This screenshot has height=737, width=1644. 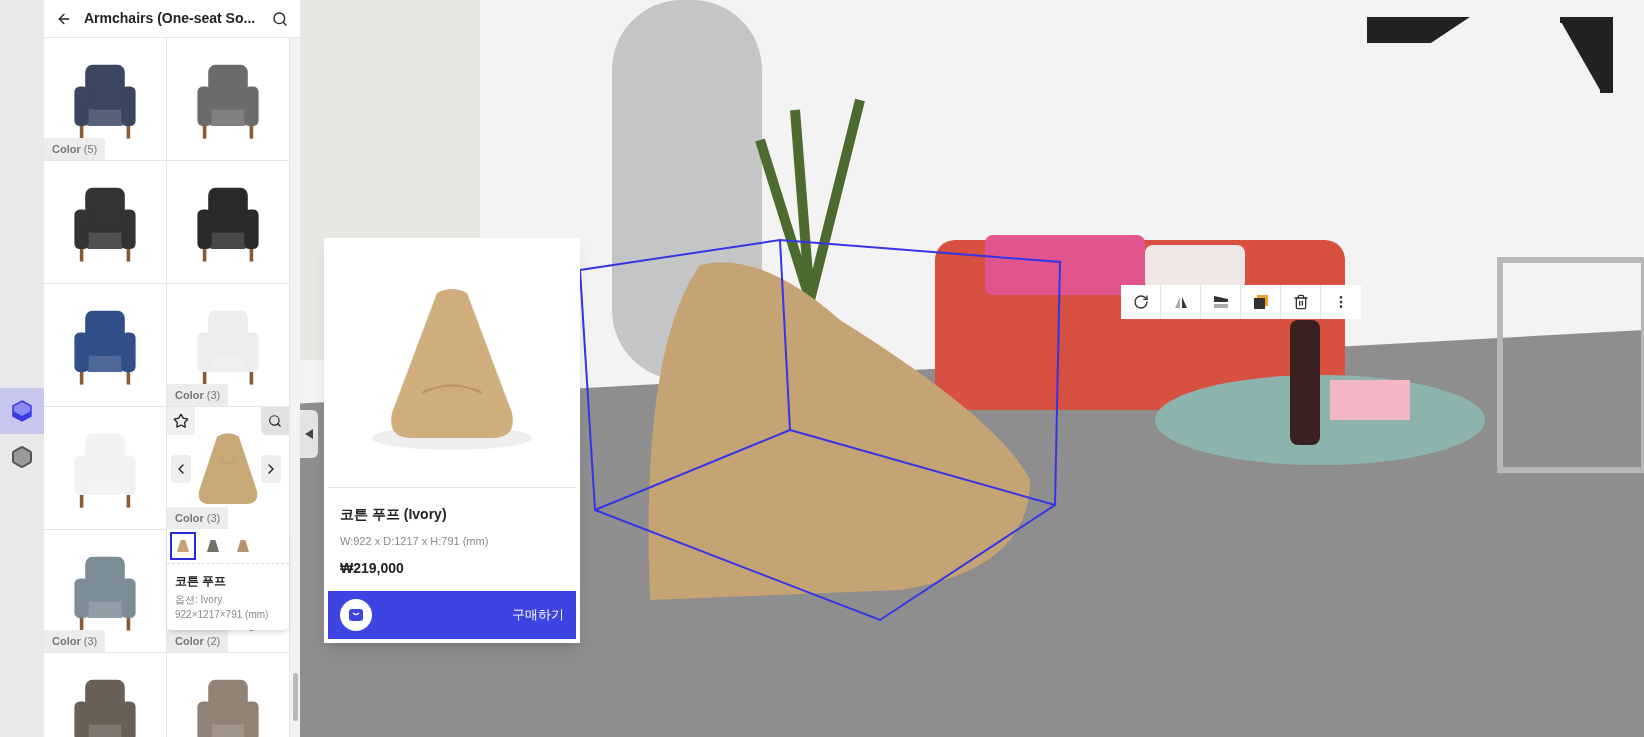 I want to click on product-tile: Color (5), so click(x=105, y=99).